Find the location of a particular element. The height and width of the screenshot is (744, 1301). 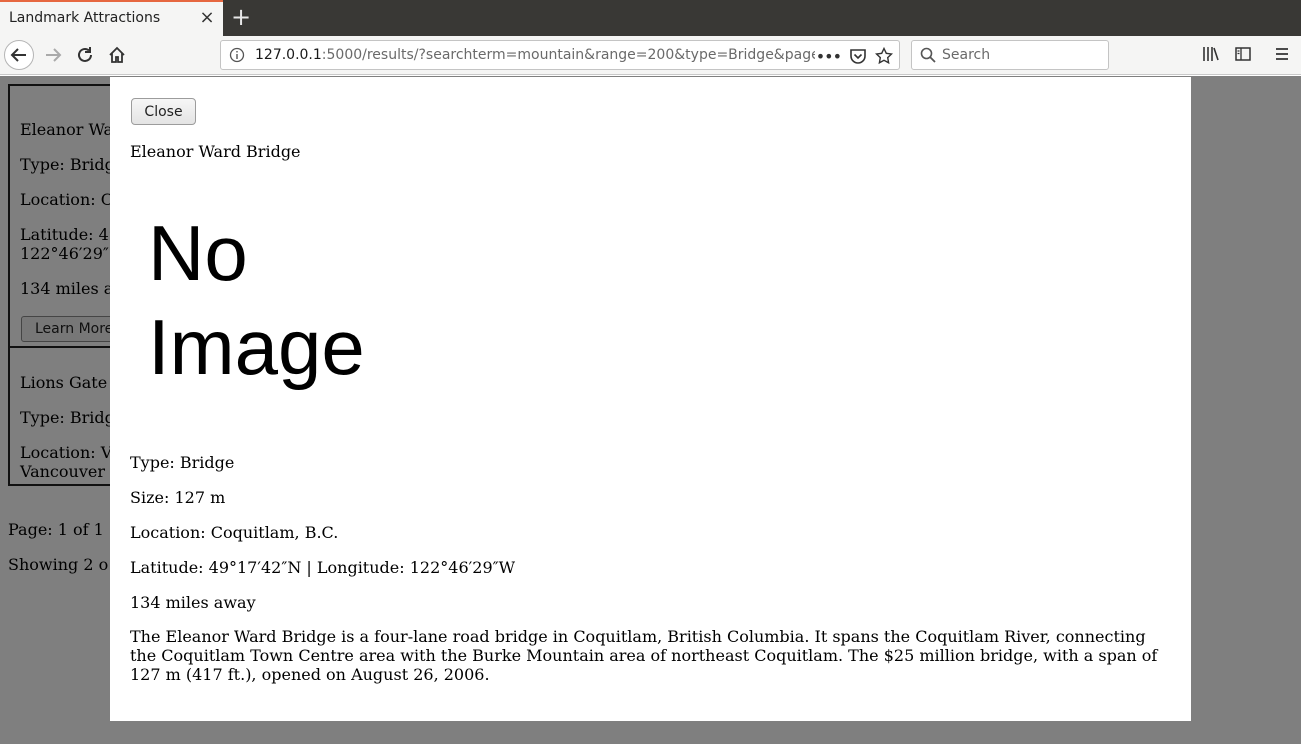

search-input is located at coordinates (1022, 55).